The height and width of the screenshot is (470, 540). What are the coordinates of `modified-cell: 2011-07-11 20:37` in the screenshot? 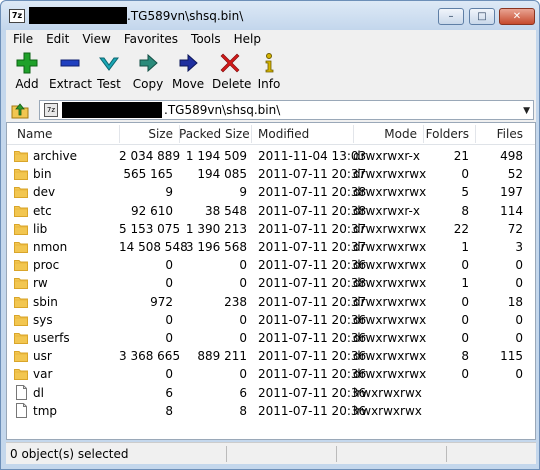 It's located at (312, 301).